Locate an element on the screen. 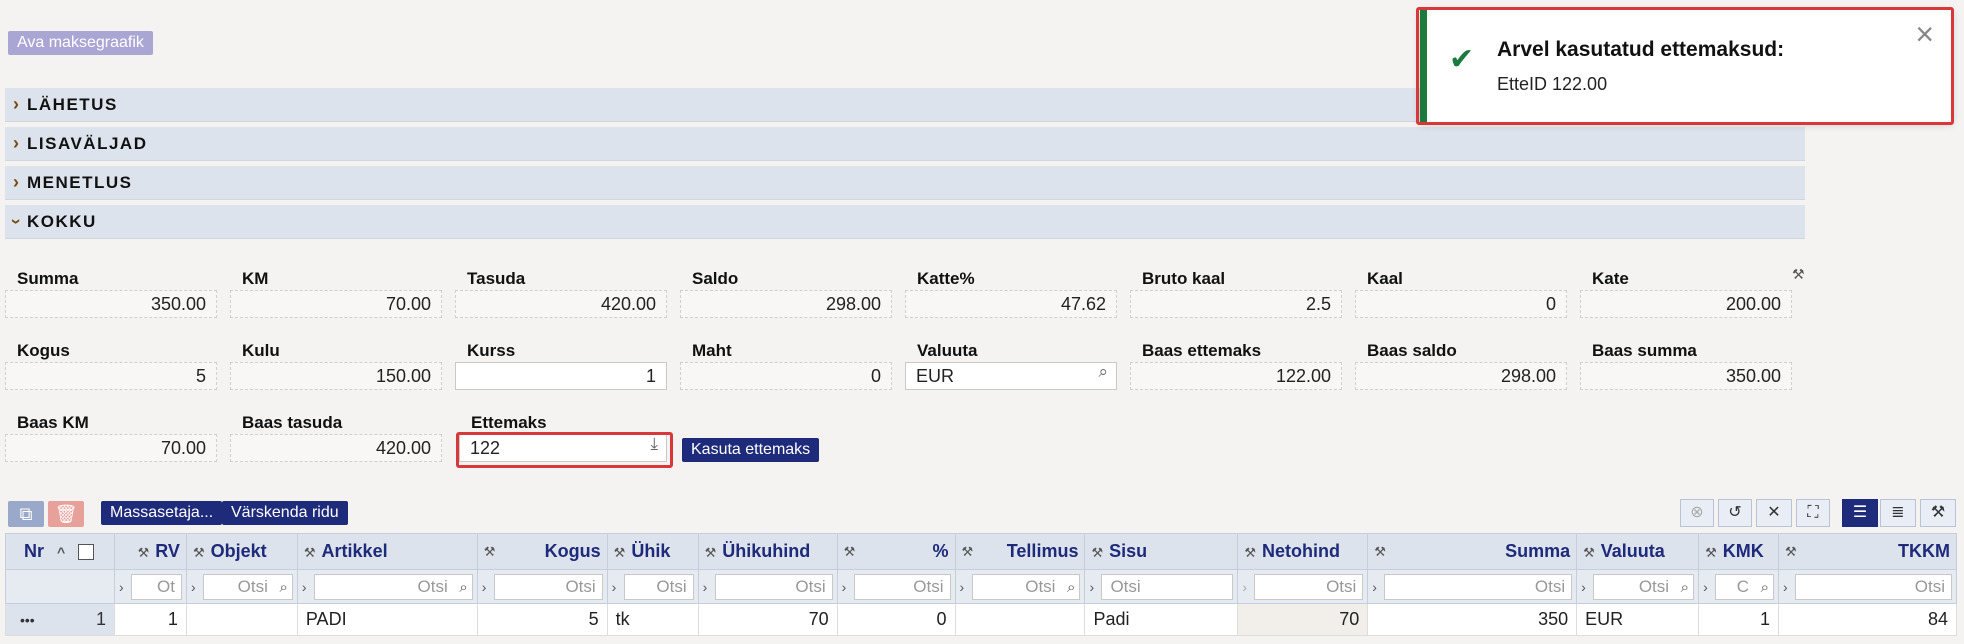  col-tkkm: ⚒ TKKM is located at coordinates (1867, 551).